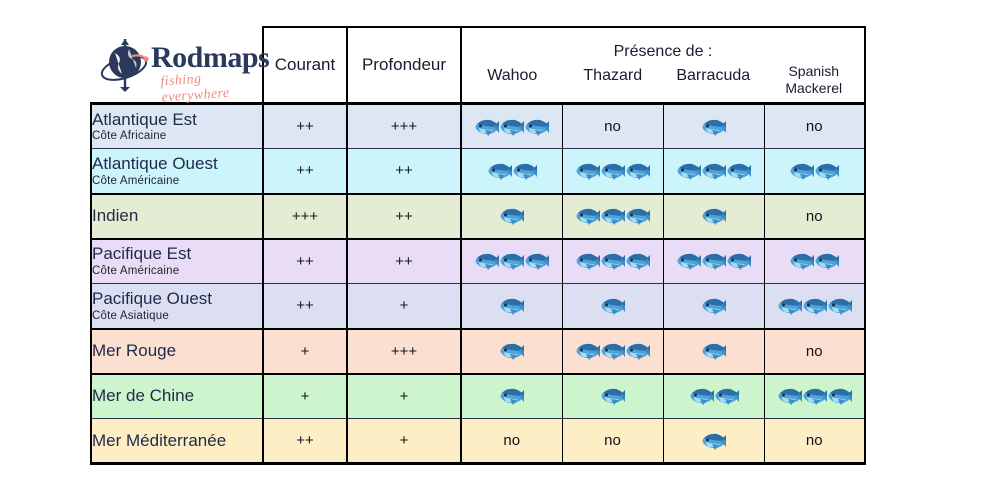 This screenshot has height=504, width=989. What do you see at coordinates (124, 65) in the screenshot?
I see `fishing-rod-globe-icon` at bounding box center [124, 65].